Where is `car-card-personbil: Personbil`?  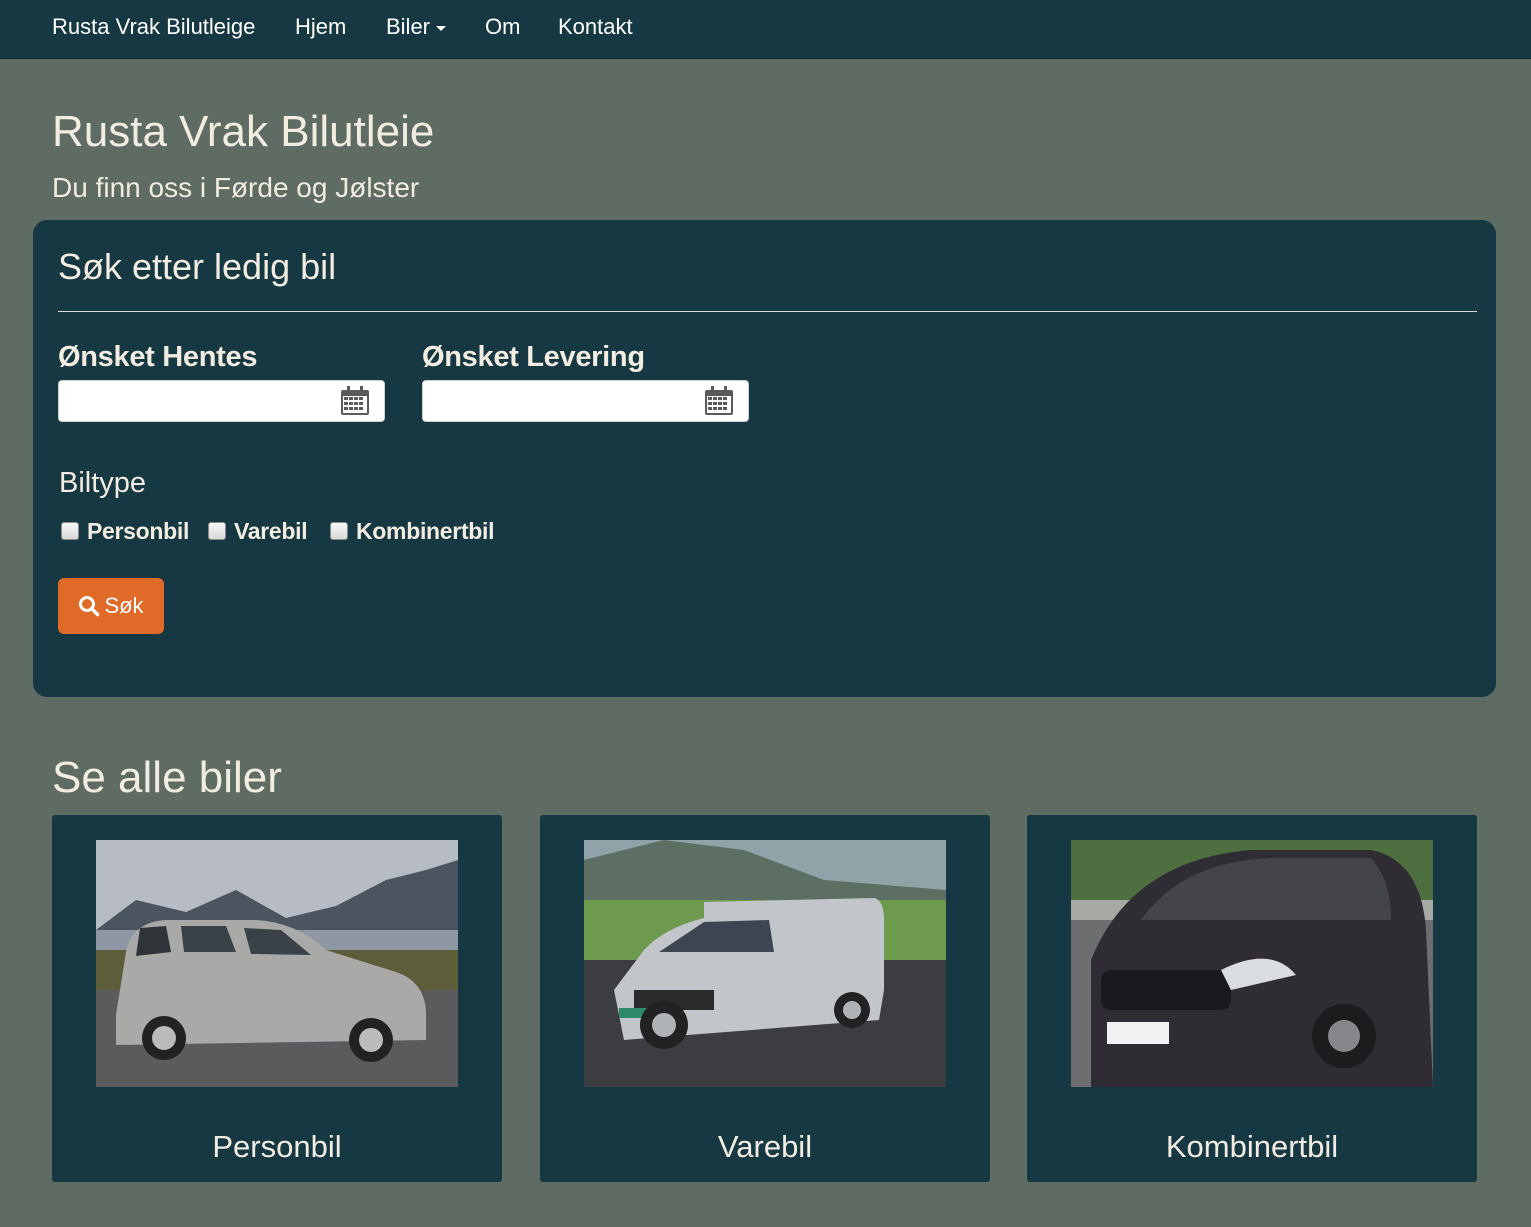
car-card-personbil: Personbil is located at coordinates (277, 998).